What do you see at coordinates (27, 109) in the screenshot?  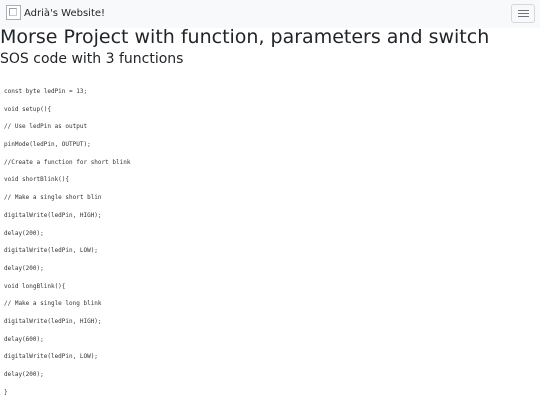 I see `code-line: void setup(){` at bounding box center [27, 109].